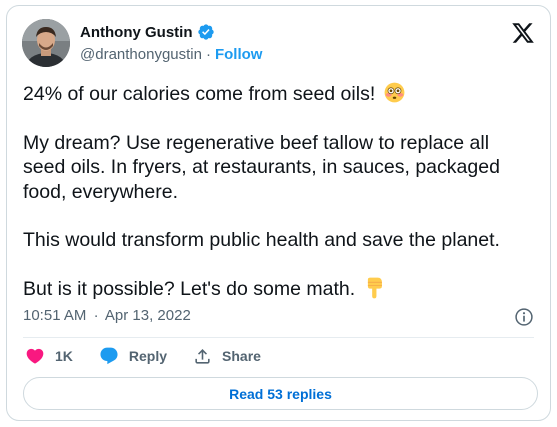 Image resolution: width=557 pixels, height=427 pixels. I want to click on follow-button: Follow, so click(239, 54).